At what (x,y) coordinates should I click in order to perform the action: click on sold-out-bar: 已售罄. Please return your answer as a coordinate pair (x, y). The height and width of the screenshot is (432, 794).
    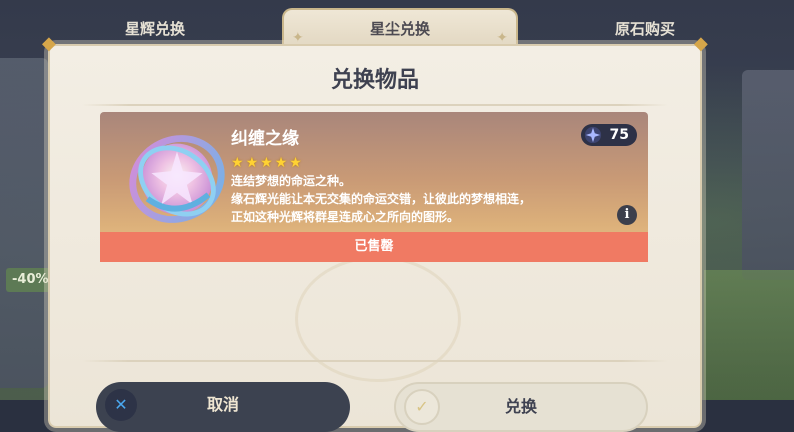
    Looking at the image, I should click on (374, 247).